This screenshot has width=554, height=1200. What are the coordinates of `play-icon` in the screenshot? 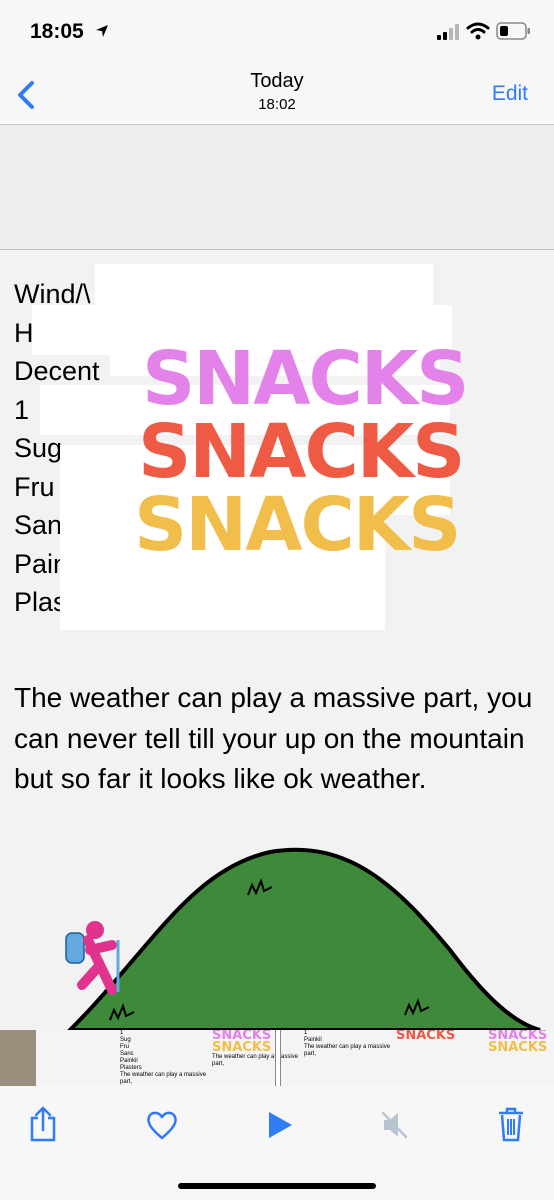 It's located at (280, 1125).